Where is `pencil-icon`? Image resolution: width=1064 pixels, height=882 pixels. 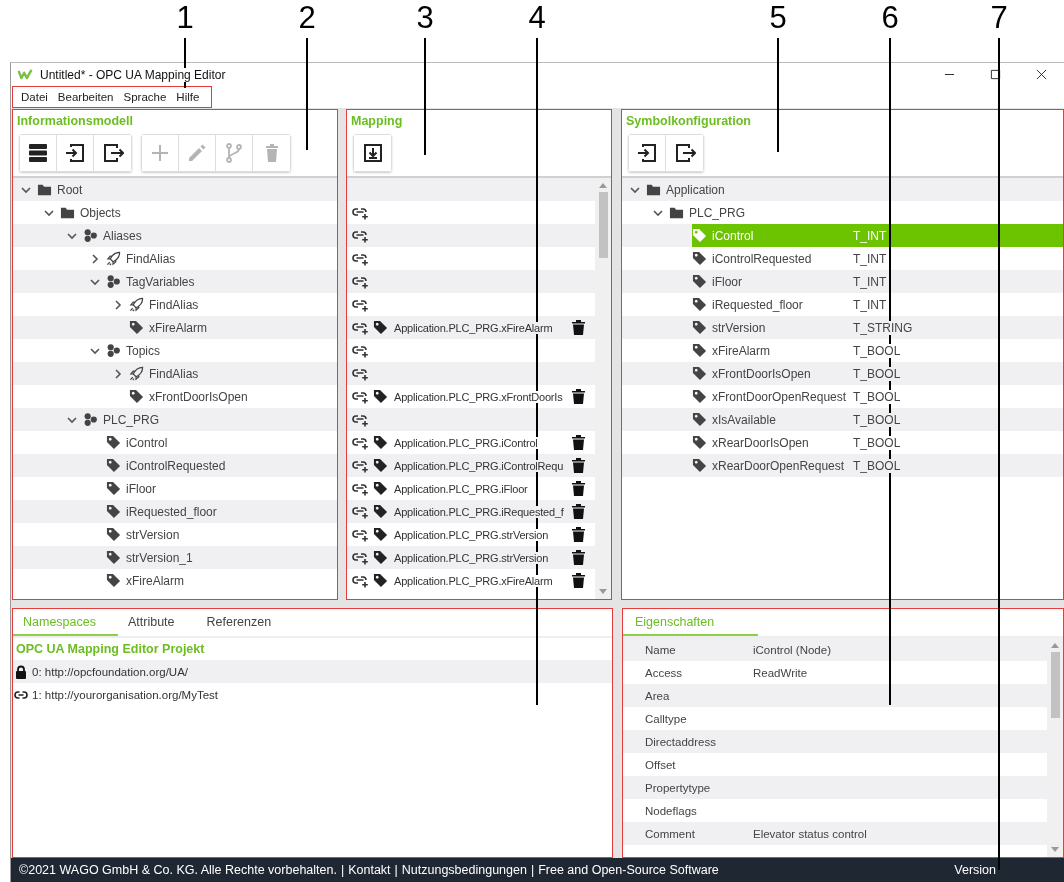 pencil-icon is located at coordinates (197, 153).